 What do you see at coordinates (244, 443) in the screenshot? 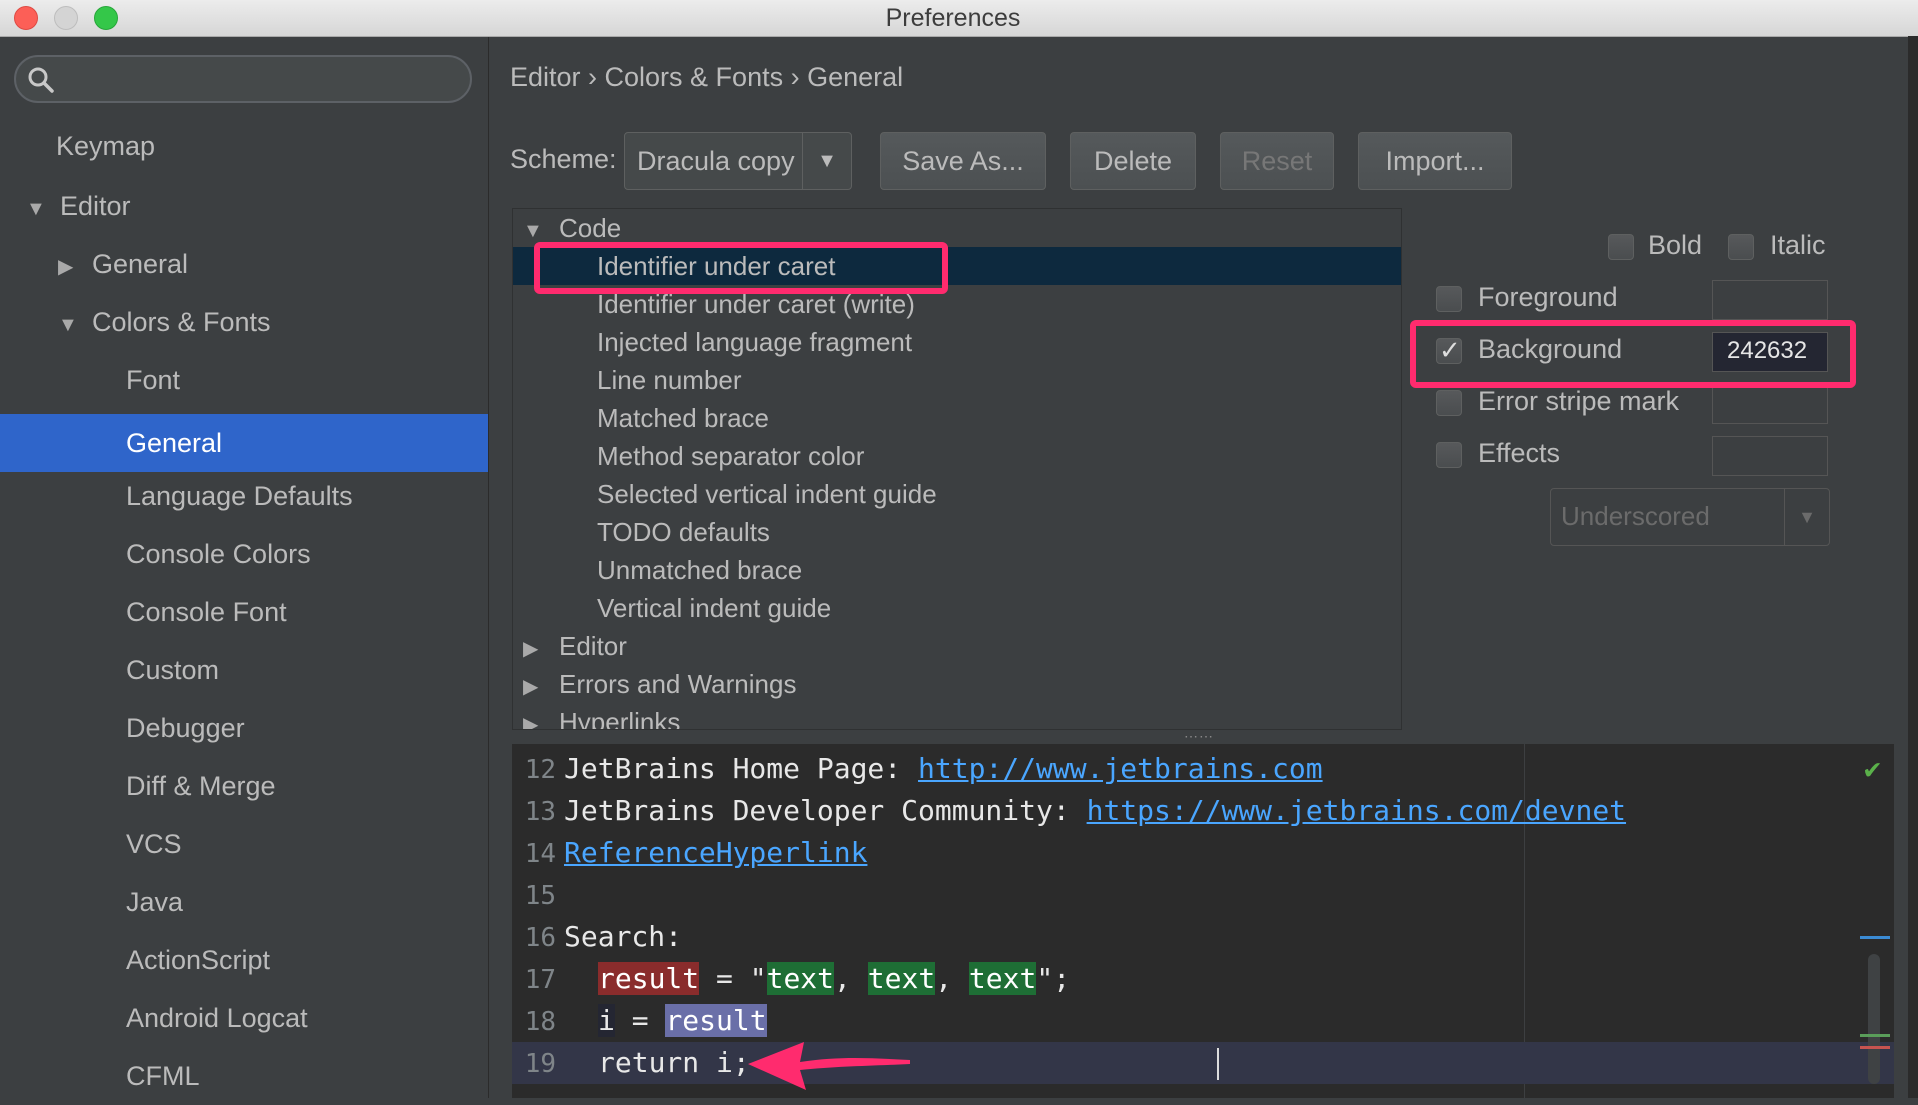
I see `sidebar-item-general-selected: General` at bounding box center [244, 443].